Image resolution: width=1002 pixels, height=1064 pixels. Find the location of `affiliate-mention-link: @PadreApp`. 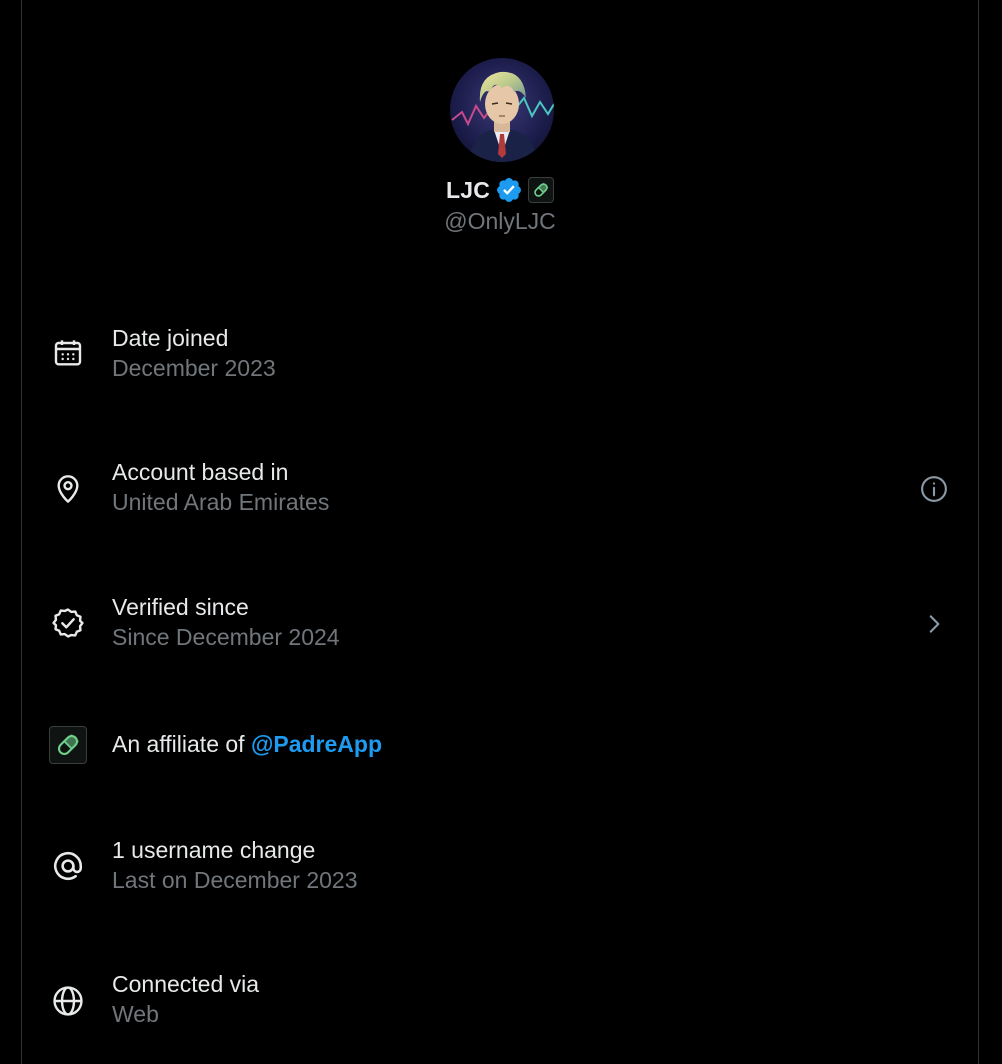

affiliate-mention-link: @PadreApp is located at coordinates (316, 744).